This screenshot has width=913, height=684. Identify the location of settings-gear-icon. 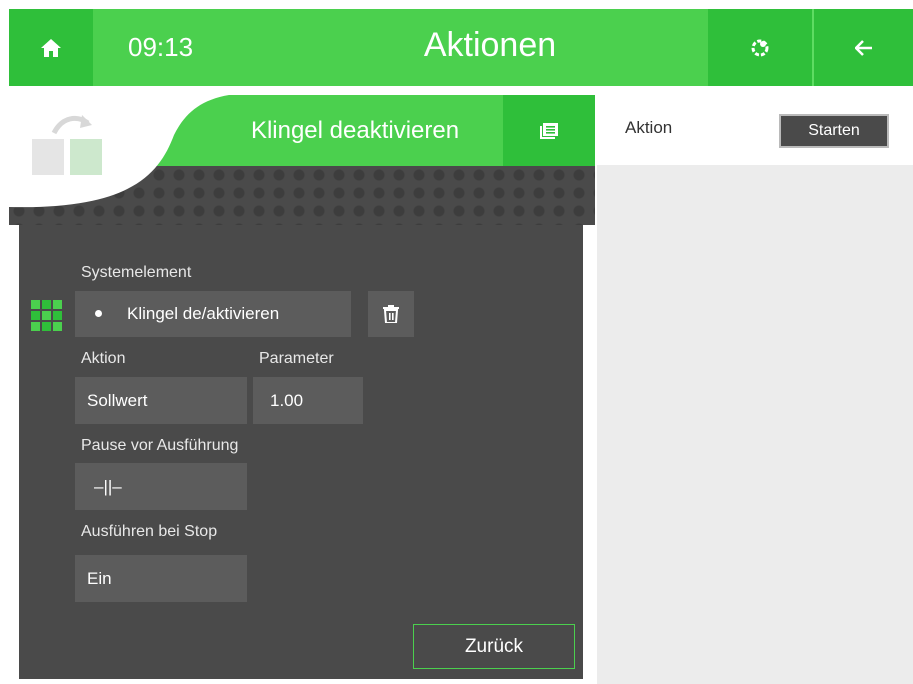
(760, 47).